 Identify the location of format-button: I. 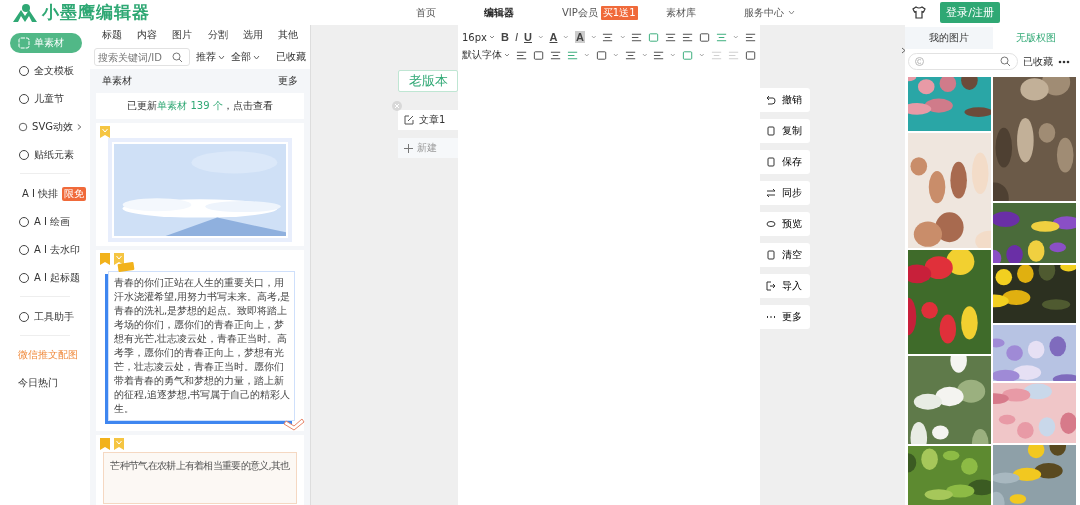
(516, 37).